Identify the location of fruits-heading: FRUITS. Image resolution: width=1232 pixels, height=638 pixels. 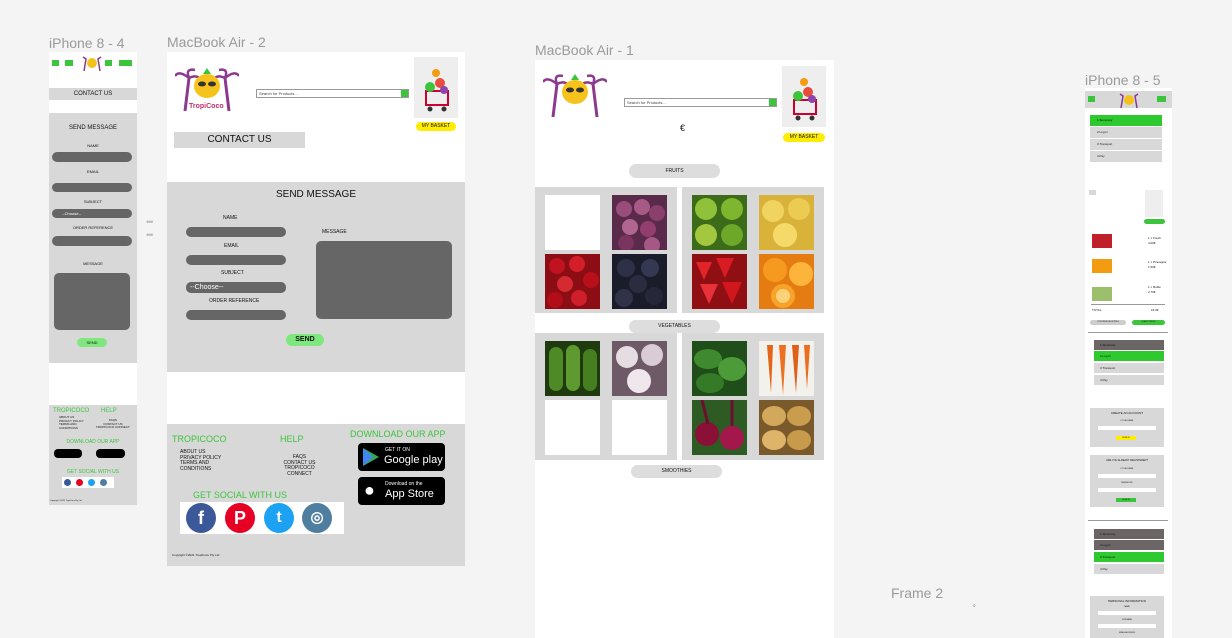
(674, 171).